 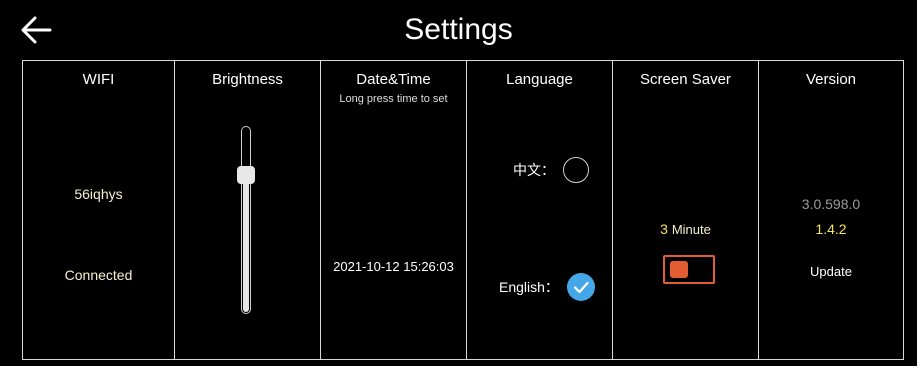 I want to click on wifi-label: WIFI, so click(x=98, y=79).